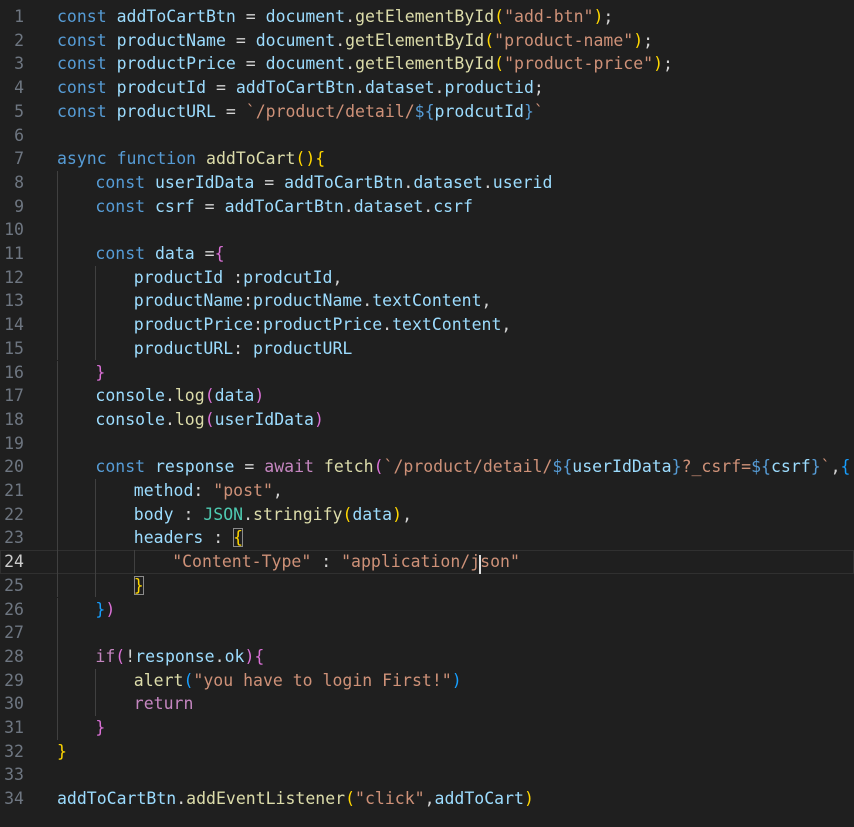 This screenshot has width=854, height=827. What do you see at coordinates (161, 159) in the screenshot?
I see `code-token: function` at bounding box center [161, 159].